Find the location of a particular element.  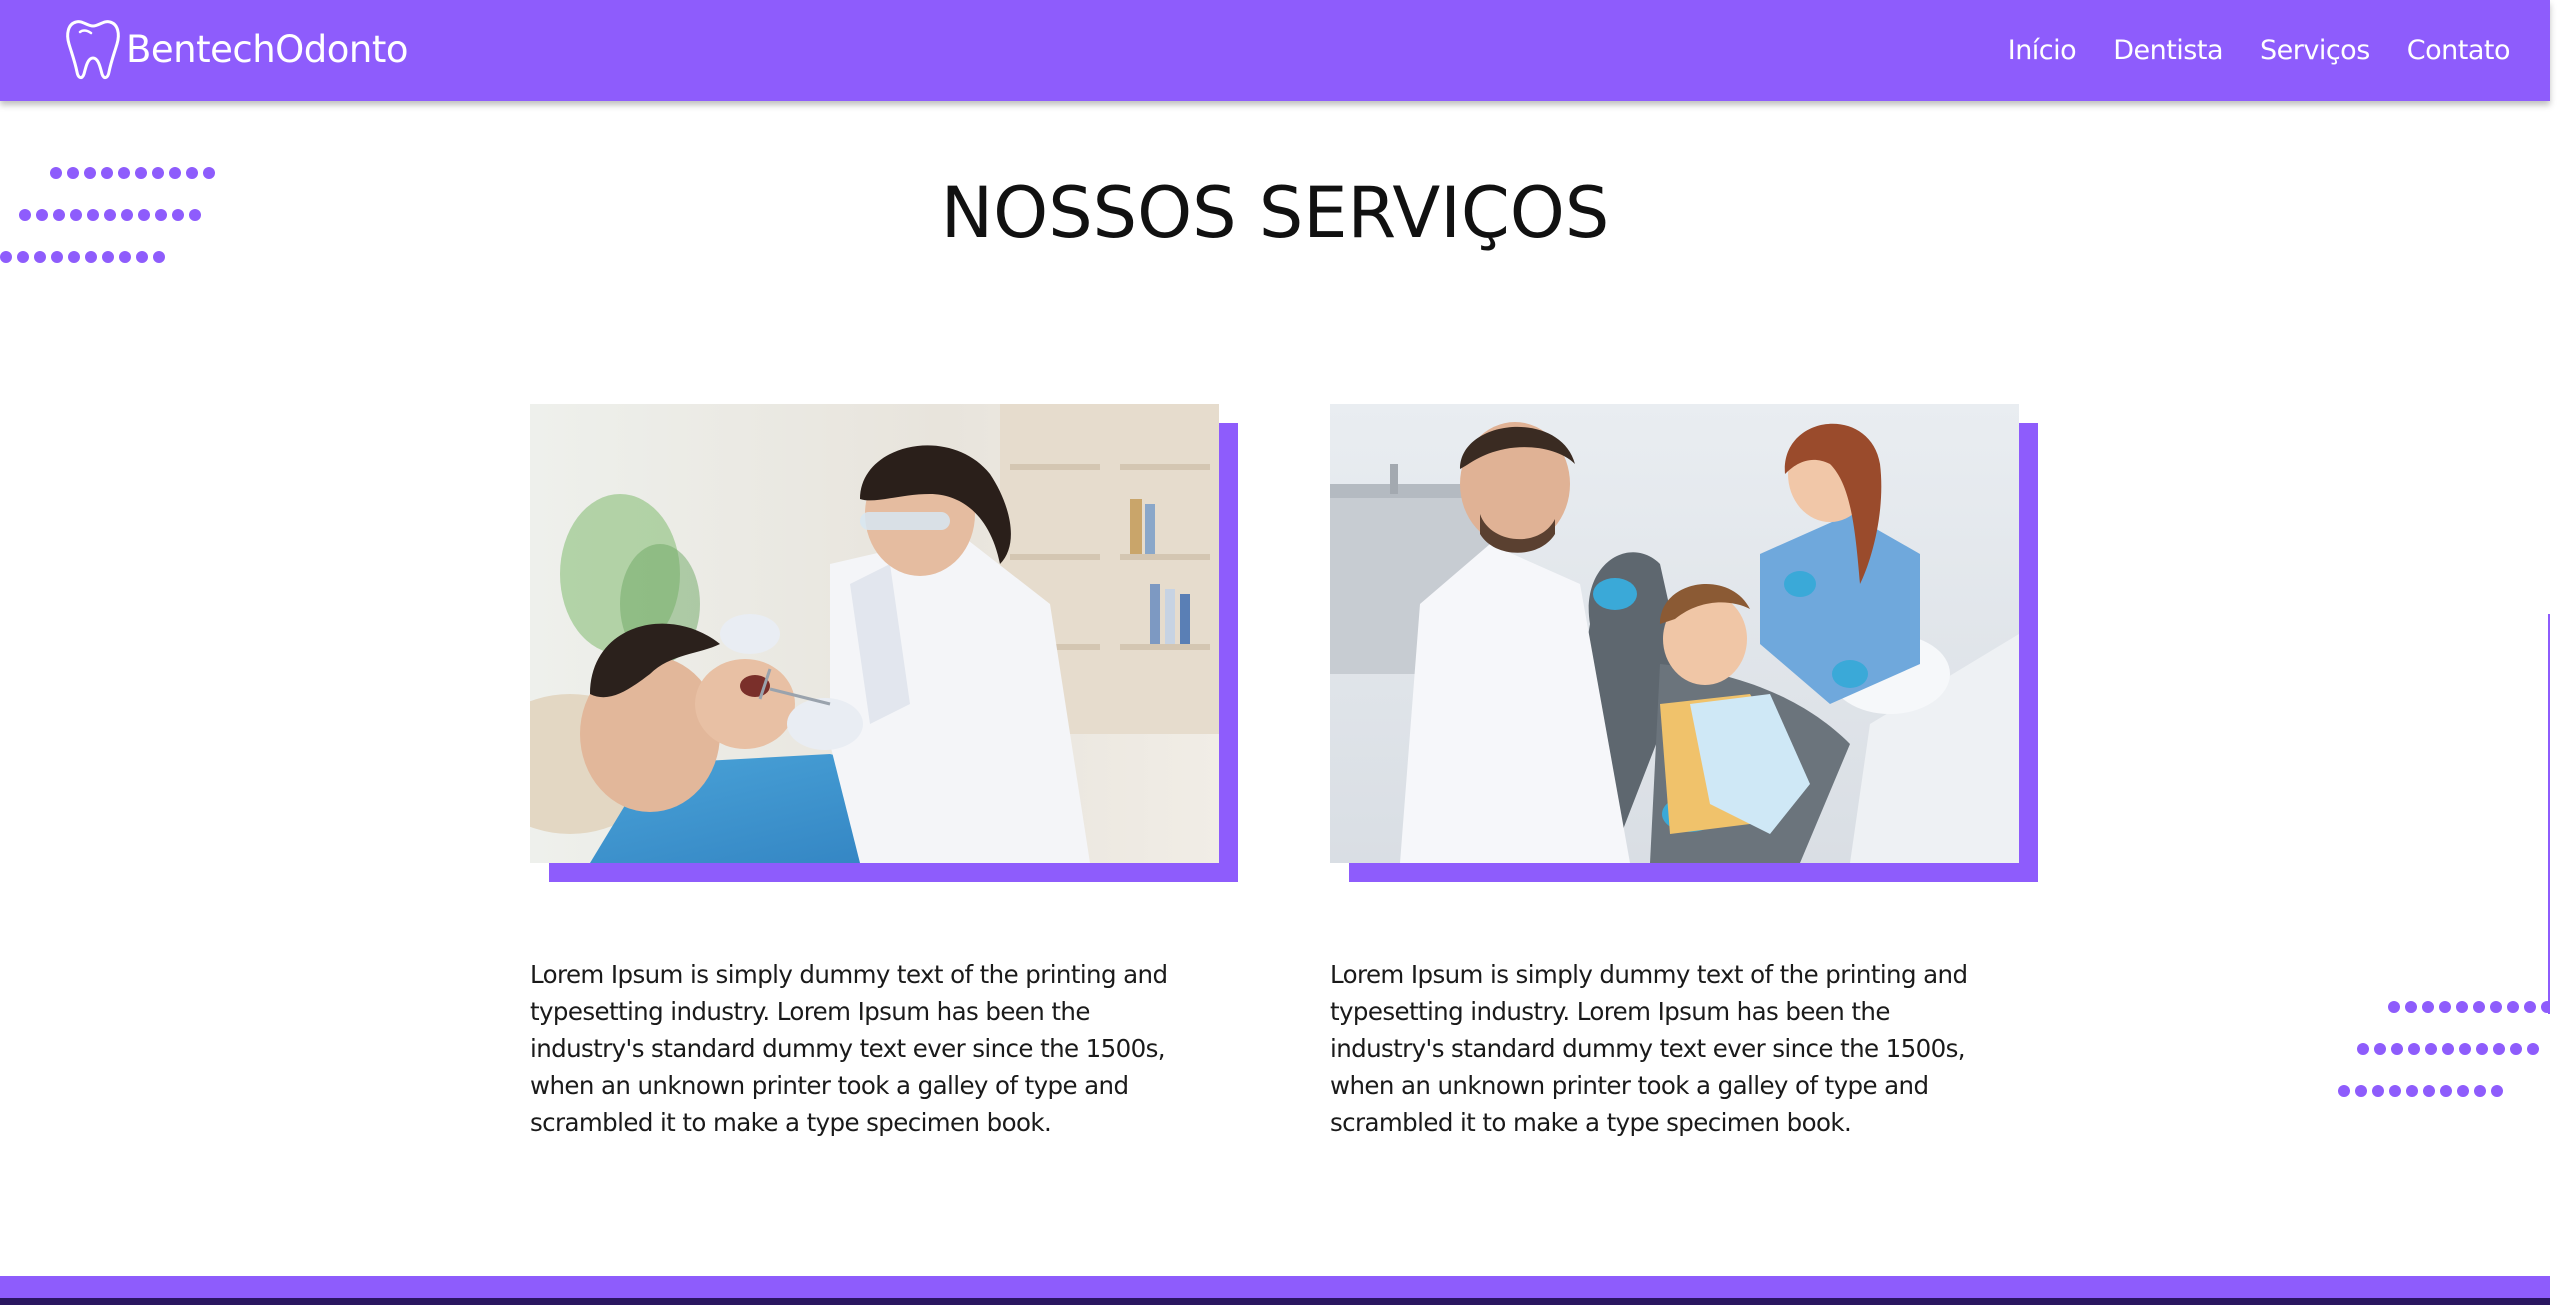

services-title: NOSSOS SERVIÇOS is located at coordinates (1275, 213).